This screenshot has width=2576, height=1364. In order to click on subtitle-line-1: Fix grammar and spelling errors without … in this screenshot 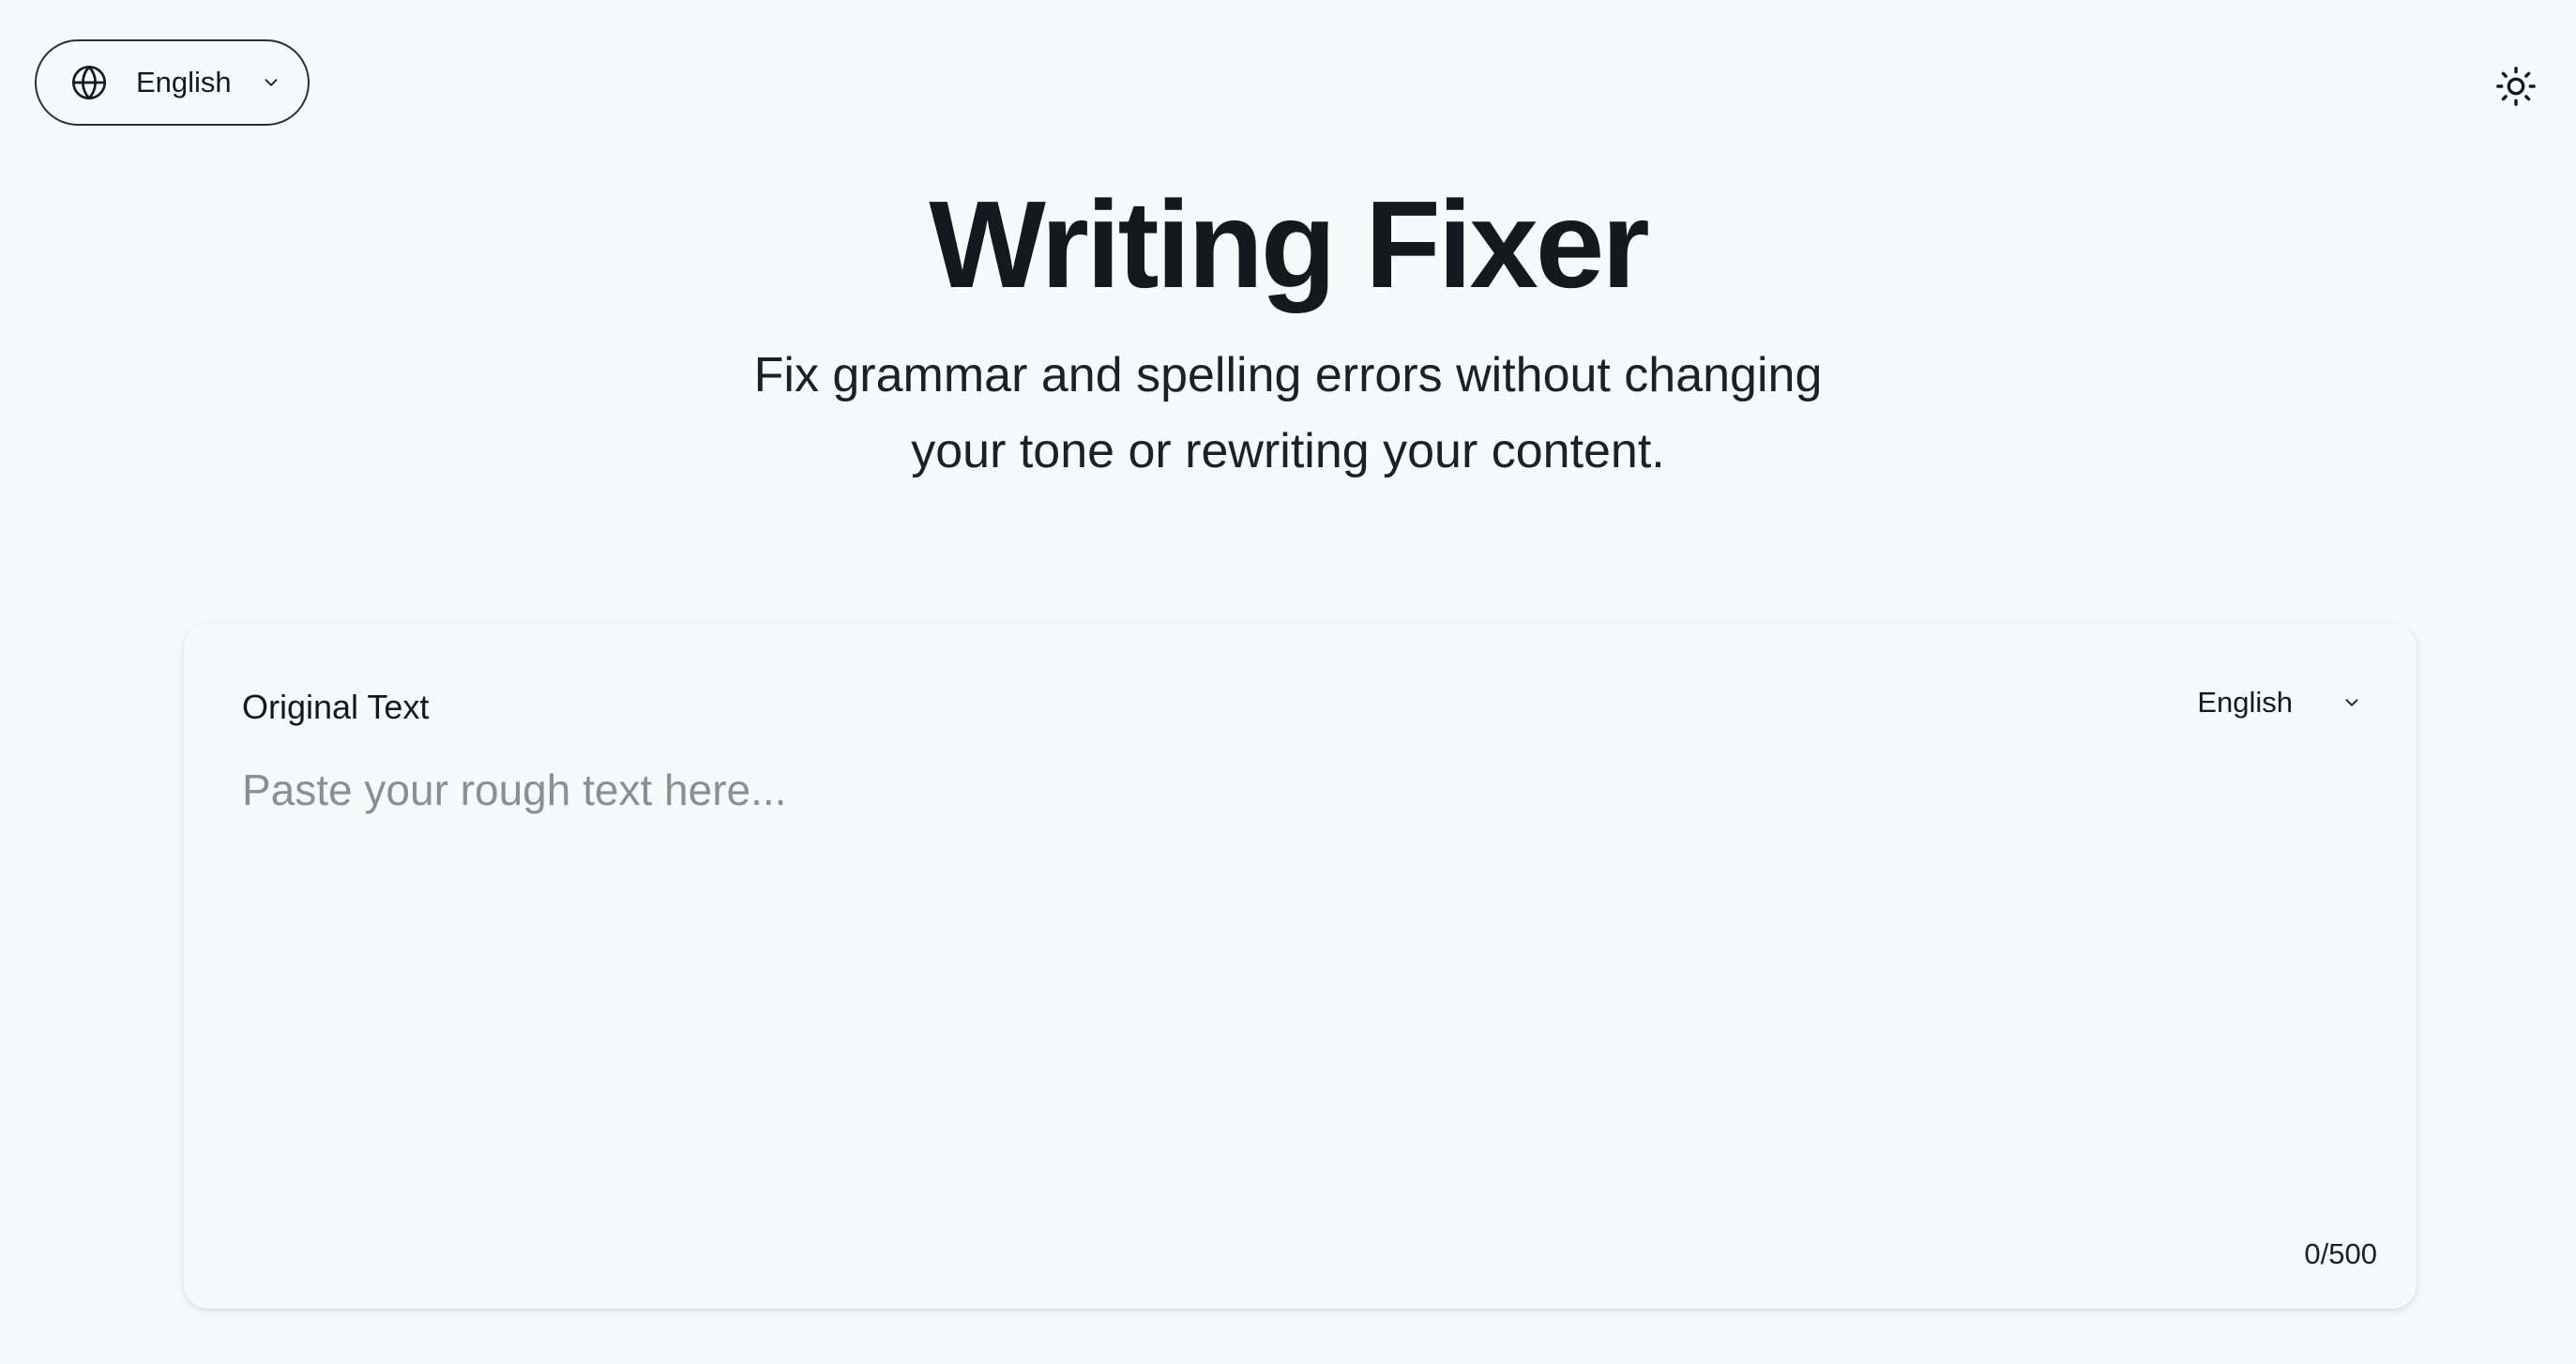, I will do `click(1288, 375)`.